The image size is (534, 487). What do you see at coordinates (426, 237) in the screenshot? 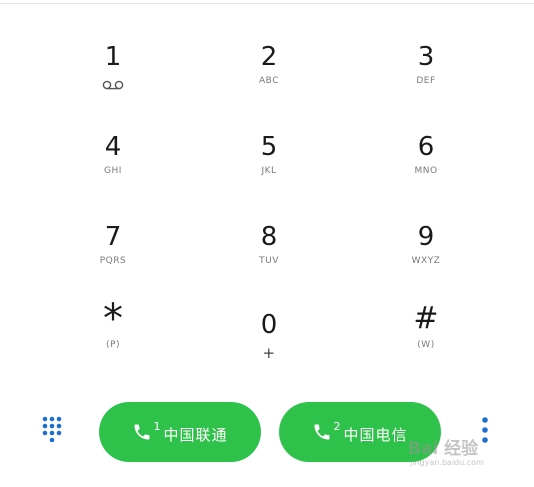
I see `key-digit: 9` at bounding box center [426, 237].